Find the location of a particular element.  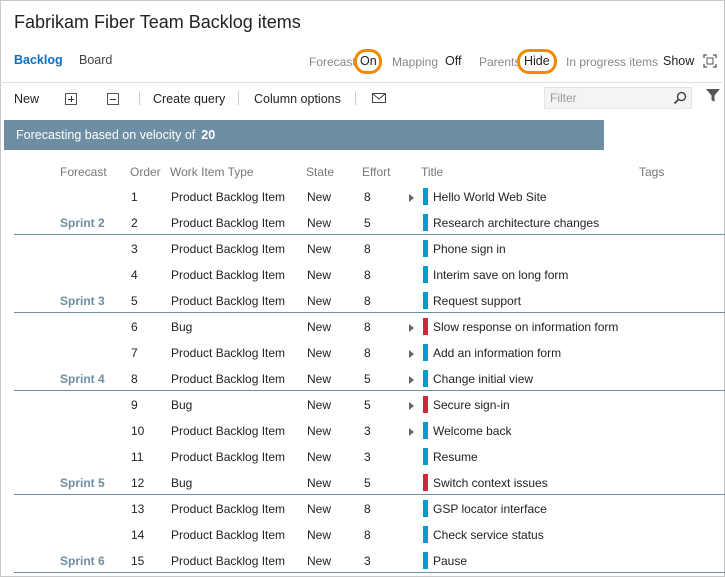

title-link: Check service status is located at coordinates (488, 535).